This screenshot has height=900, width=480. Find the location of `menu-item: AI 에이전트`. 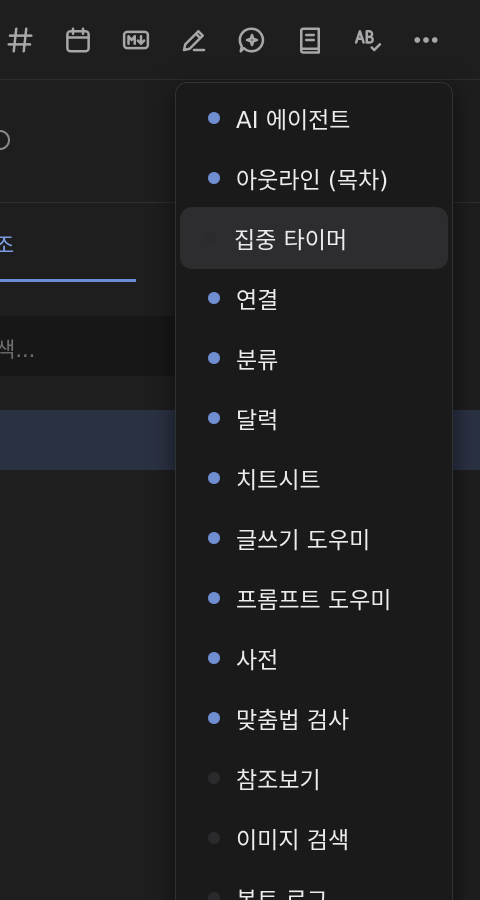

menu-item: AI 에이전트 is located at coordinates (314, 118).